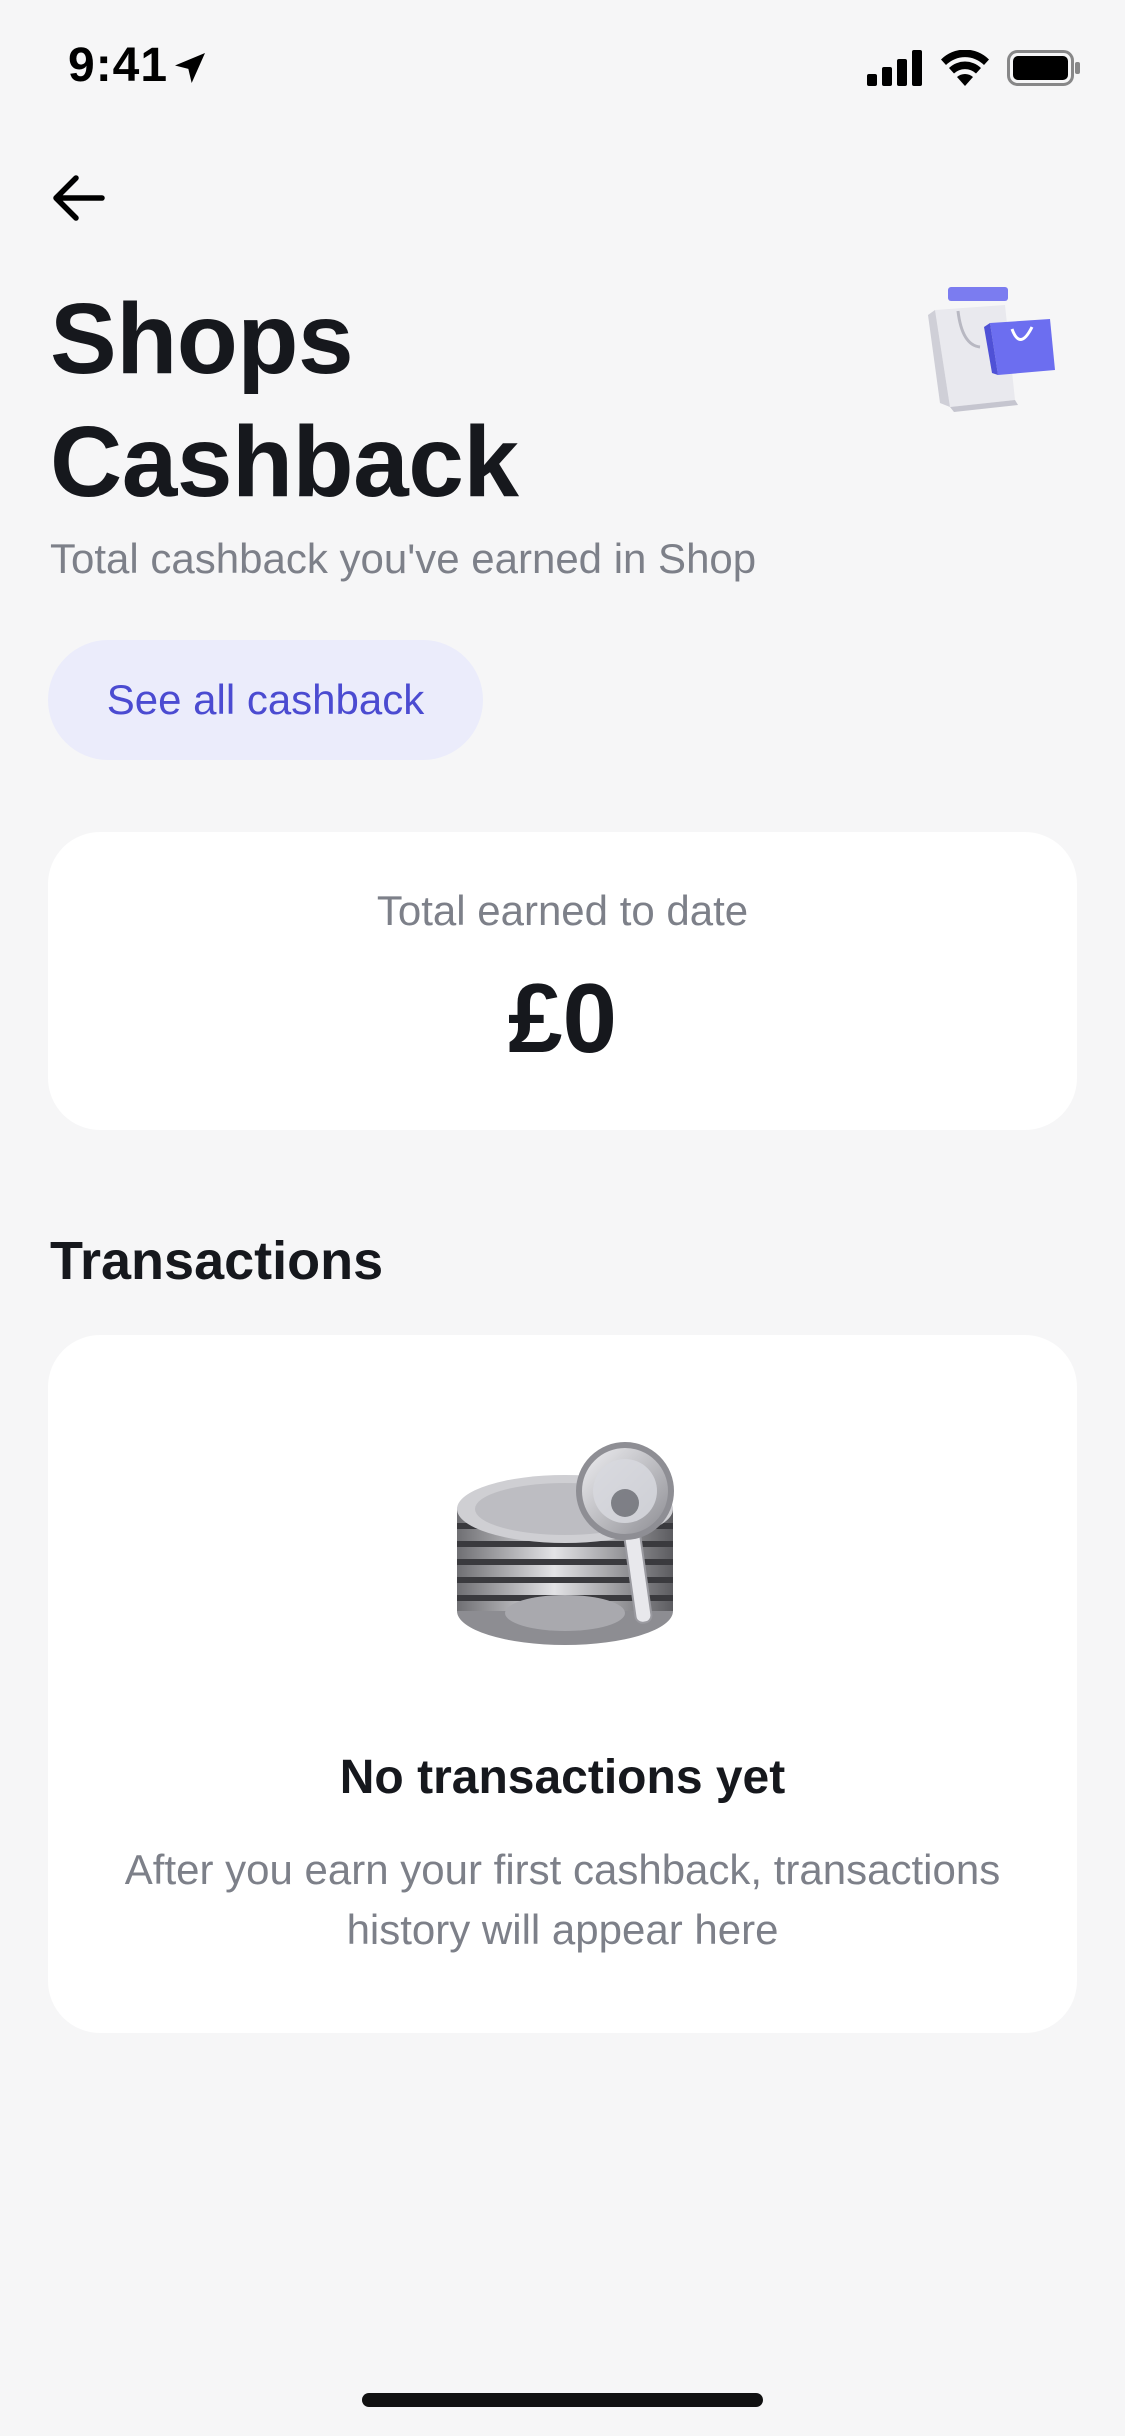 This screenshot has height=2436, width=1125. I want to click on back-button, so click(78, 198).